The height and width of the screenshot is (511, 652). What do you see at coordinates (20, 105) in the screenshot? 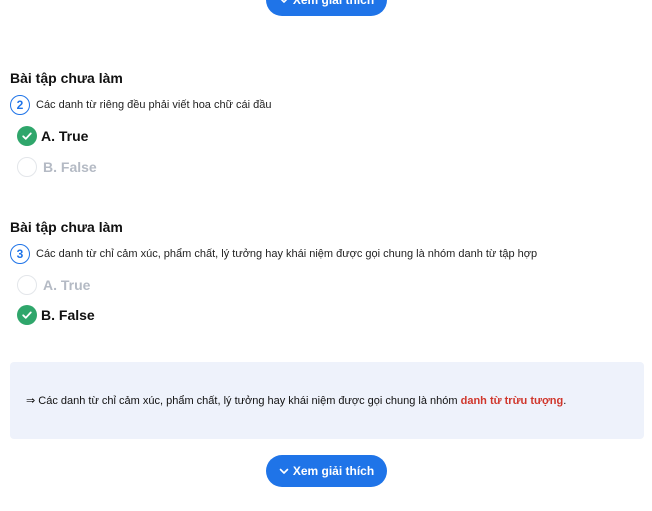
I see `question-number-badge: 2` at bounding box center [20, 105].